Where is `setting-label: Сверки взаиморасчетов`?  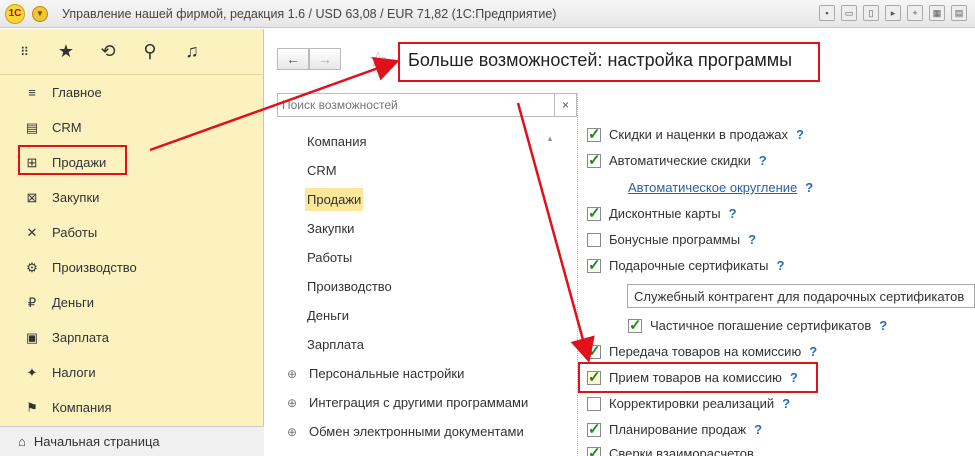
setting-label: Сверки взаиморасчетов is located at coordinates (681, 451).